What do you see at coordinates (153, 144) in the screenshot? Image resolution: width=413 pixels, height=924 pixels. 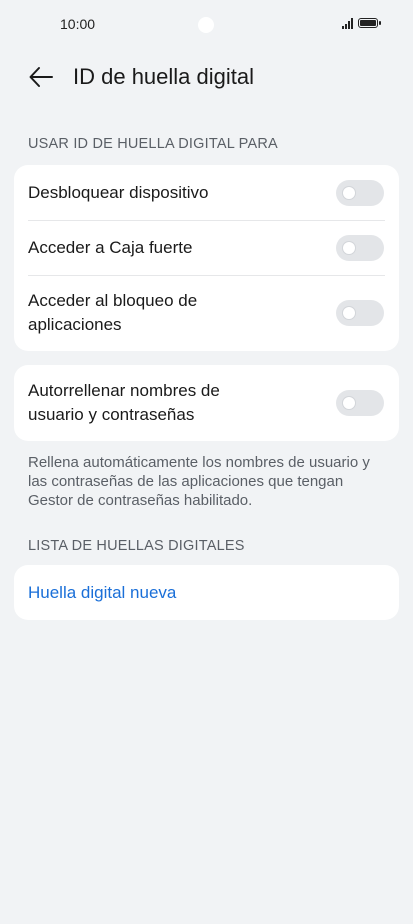 I see `section-header-use: USAR ID DE HUELLA DIGITAL PARA` at bounding box center [153, 144].